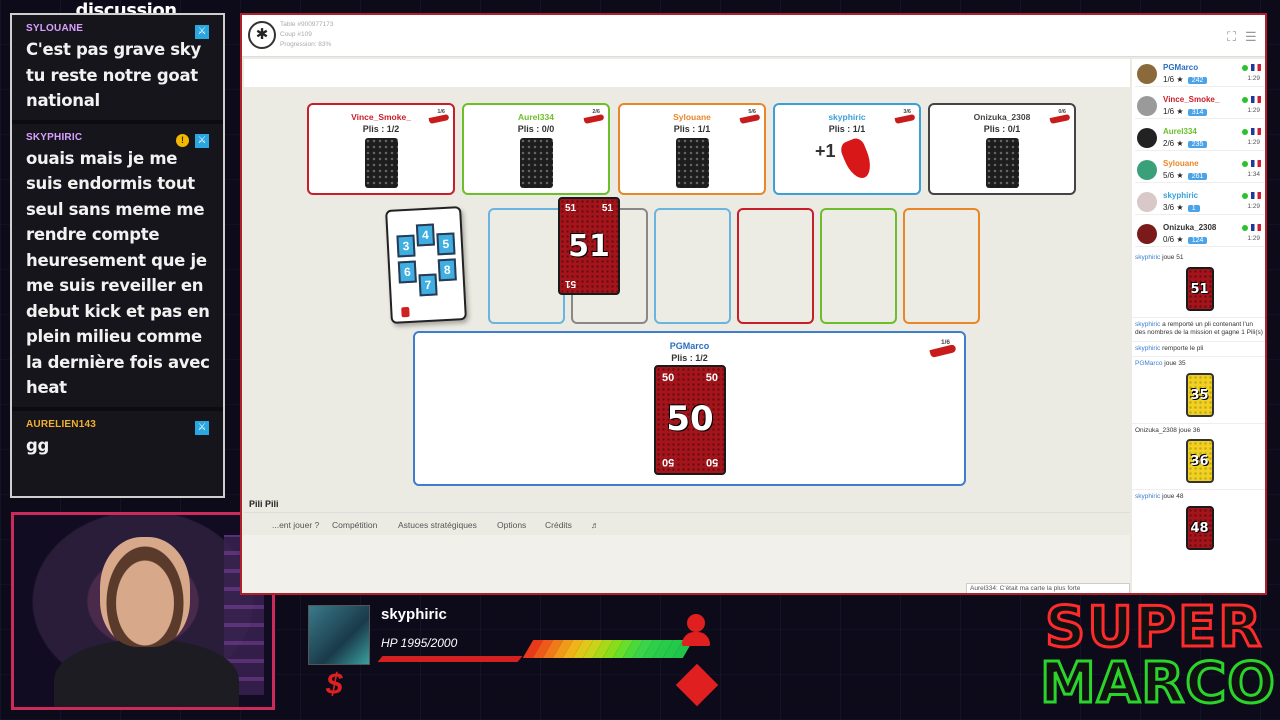 This screenshot has height=720, width=1280. What do you see at coordinates (536, 117) in the screenshot?
I see `seat-name: Aurel334` at bounding box center [536, 117].